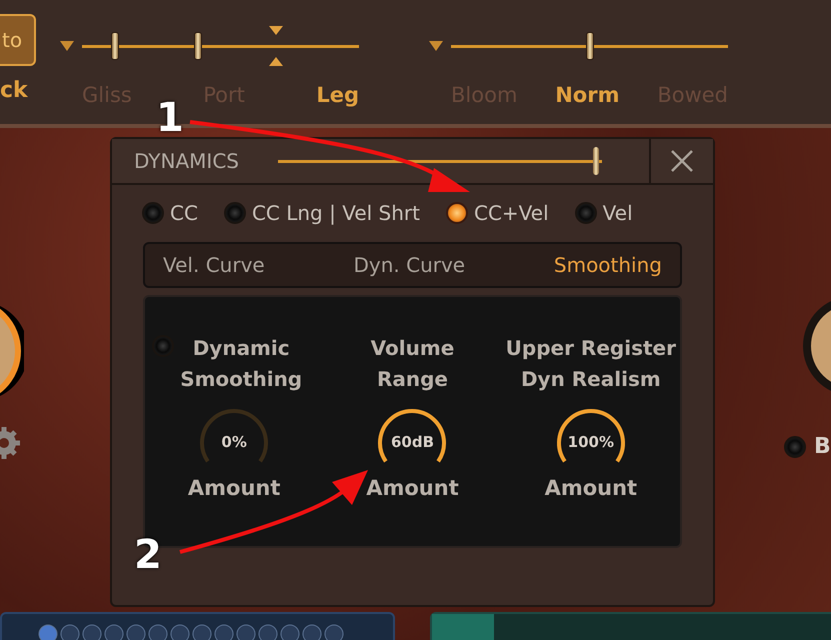 The image size is (831, 640). Describe the element at coordinates (18, 40) in the screenshot. I see `mode-button: to` at that location.